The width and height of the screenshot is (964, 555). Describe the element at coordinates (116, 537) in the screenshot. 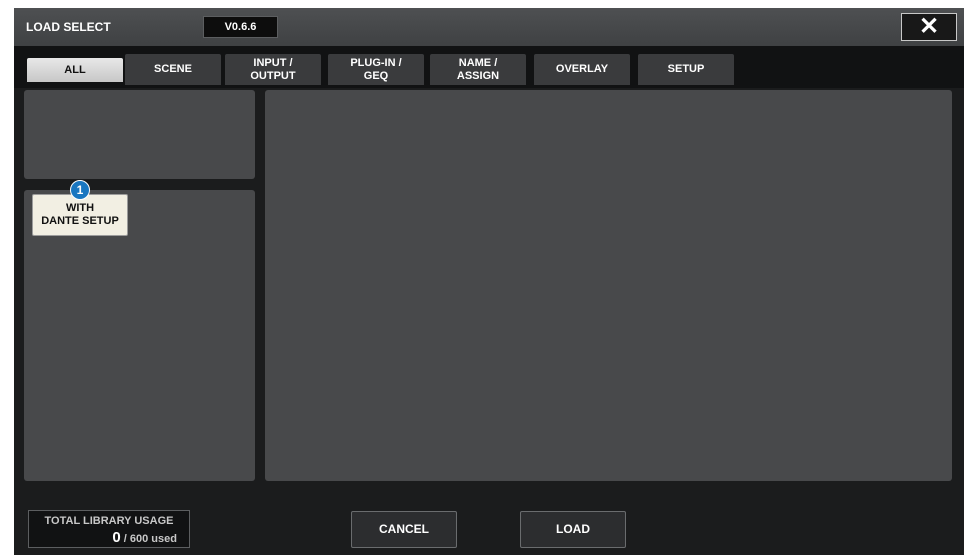

I see `usage-count: 0` at that location.